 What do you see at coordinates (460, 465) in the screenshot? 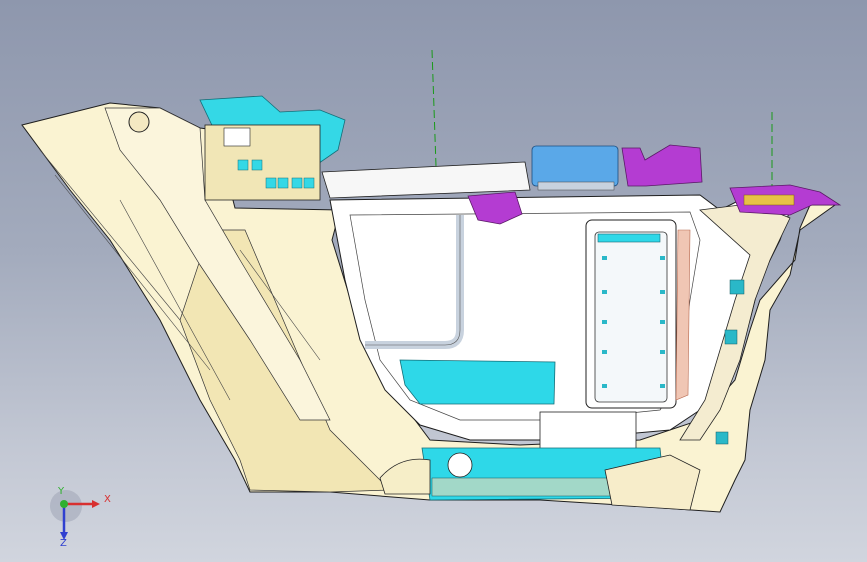
I see `speaker-grille` at bounding box center [460, 465].